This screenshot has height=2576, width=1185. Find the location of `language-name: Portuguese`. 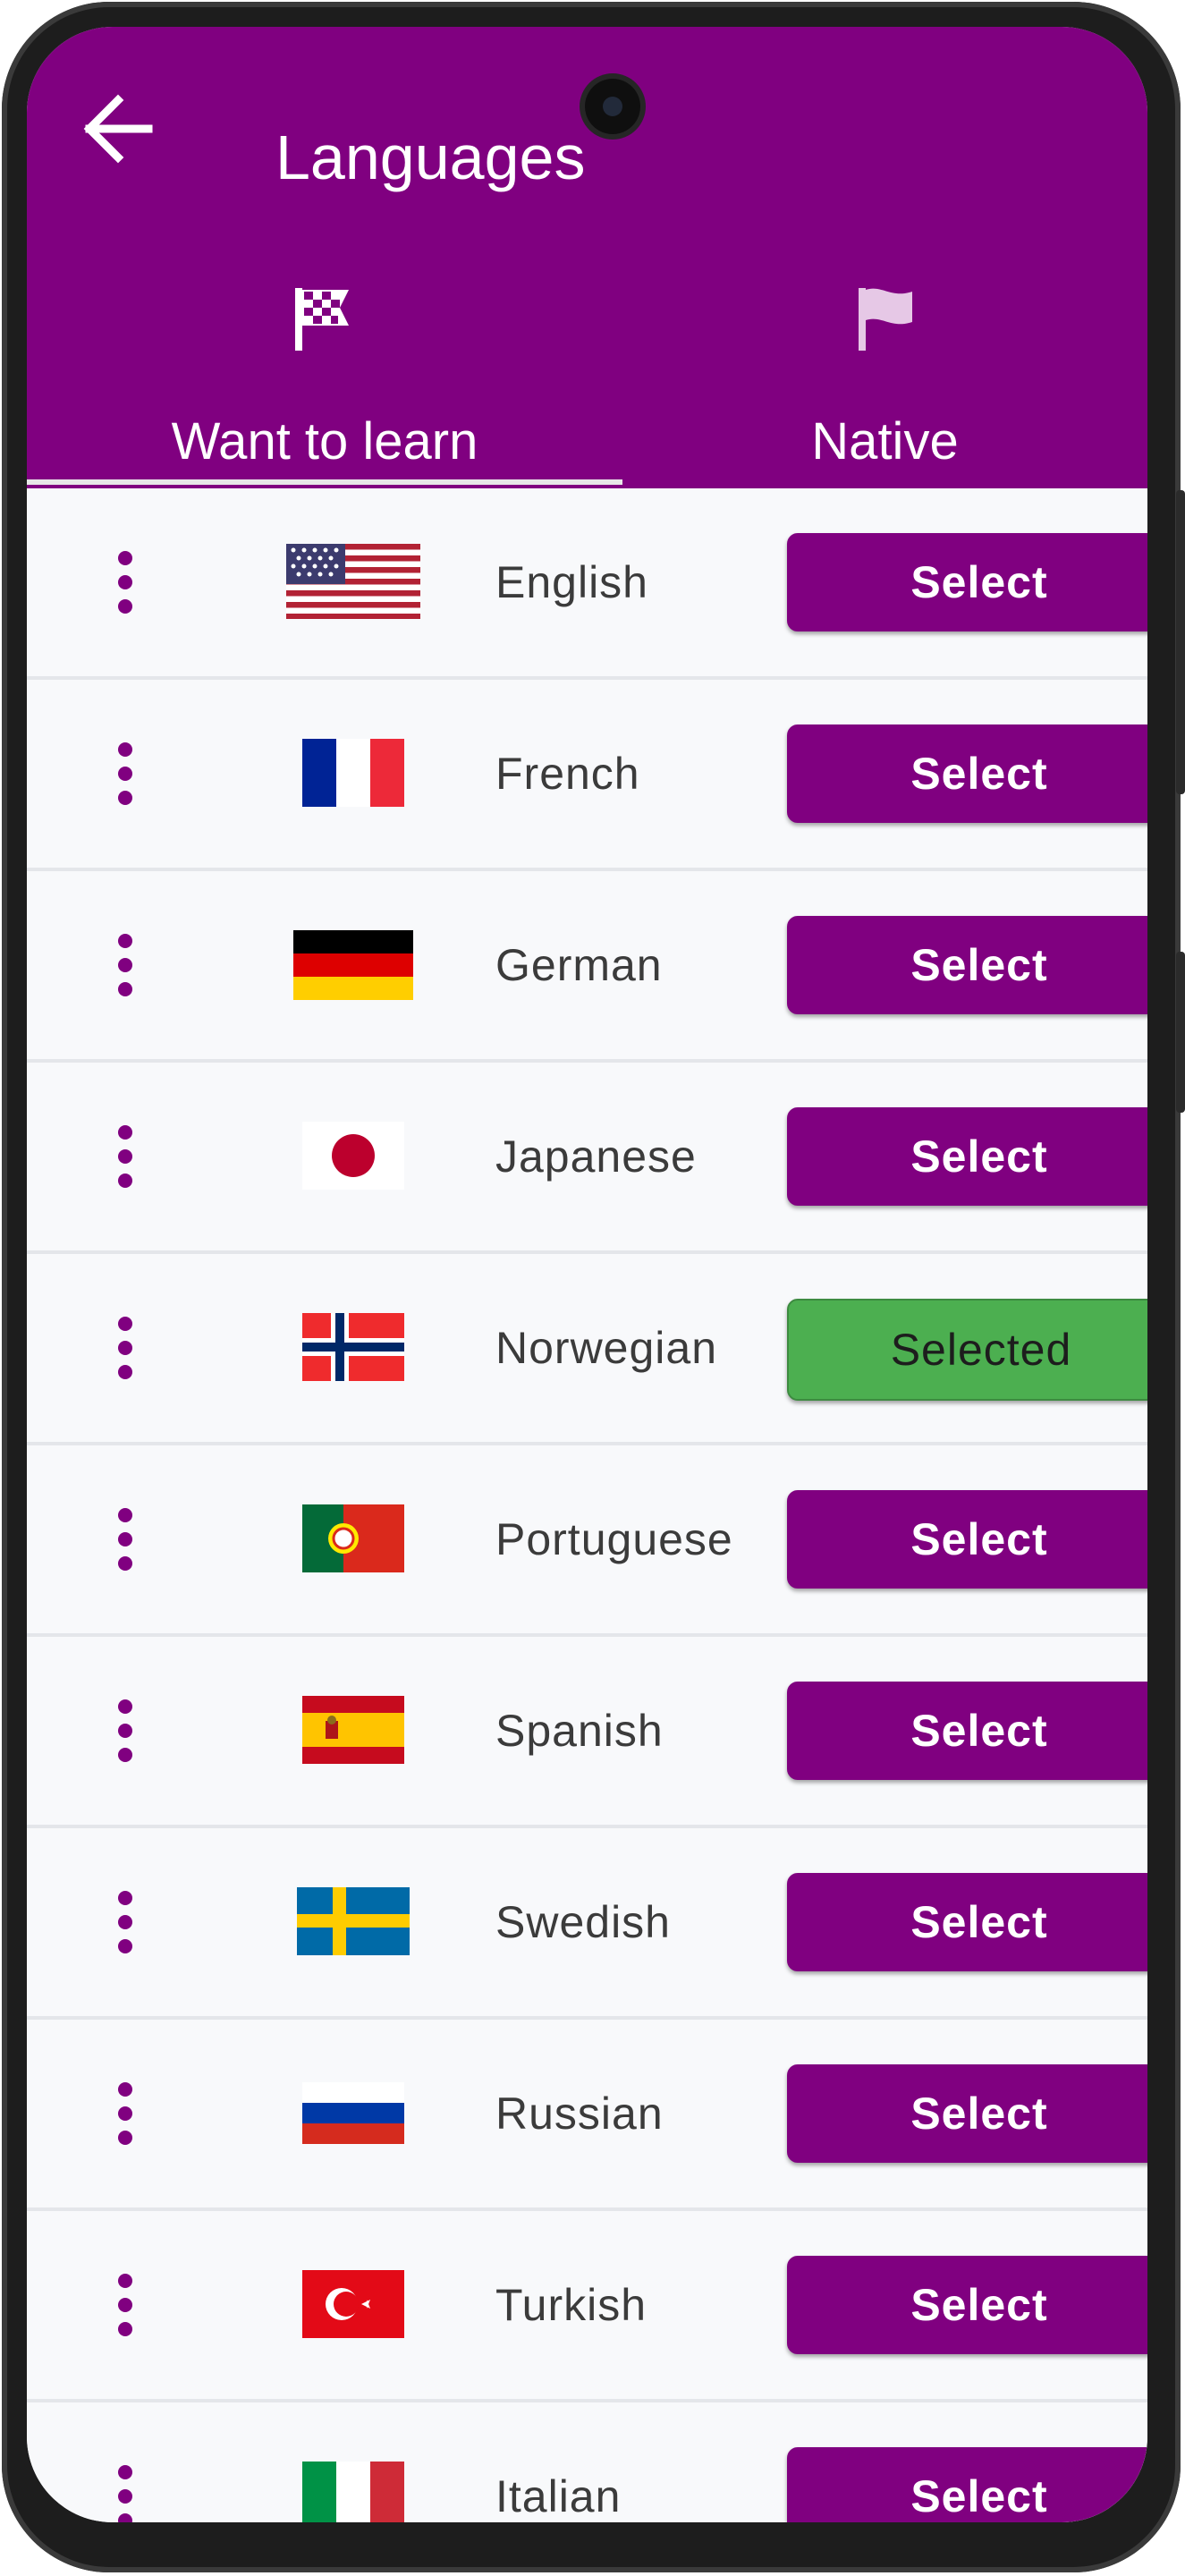

language-name: Portuguese is located at coordinates (614, 1539).